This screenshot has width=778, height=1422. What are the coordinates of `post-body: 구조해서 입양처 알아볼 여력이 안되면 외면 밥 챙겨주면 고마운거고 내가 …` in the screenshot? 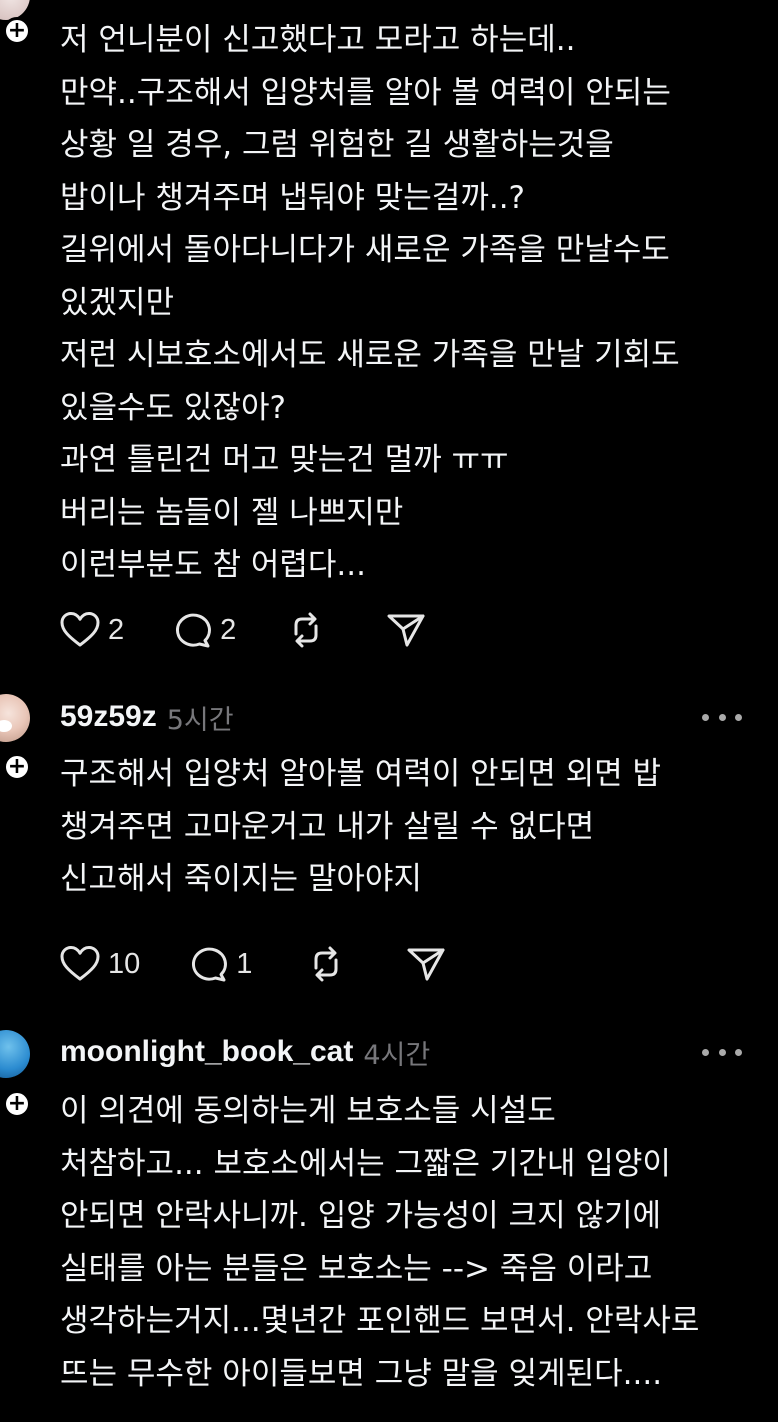 It's located at (415, 827).